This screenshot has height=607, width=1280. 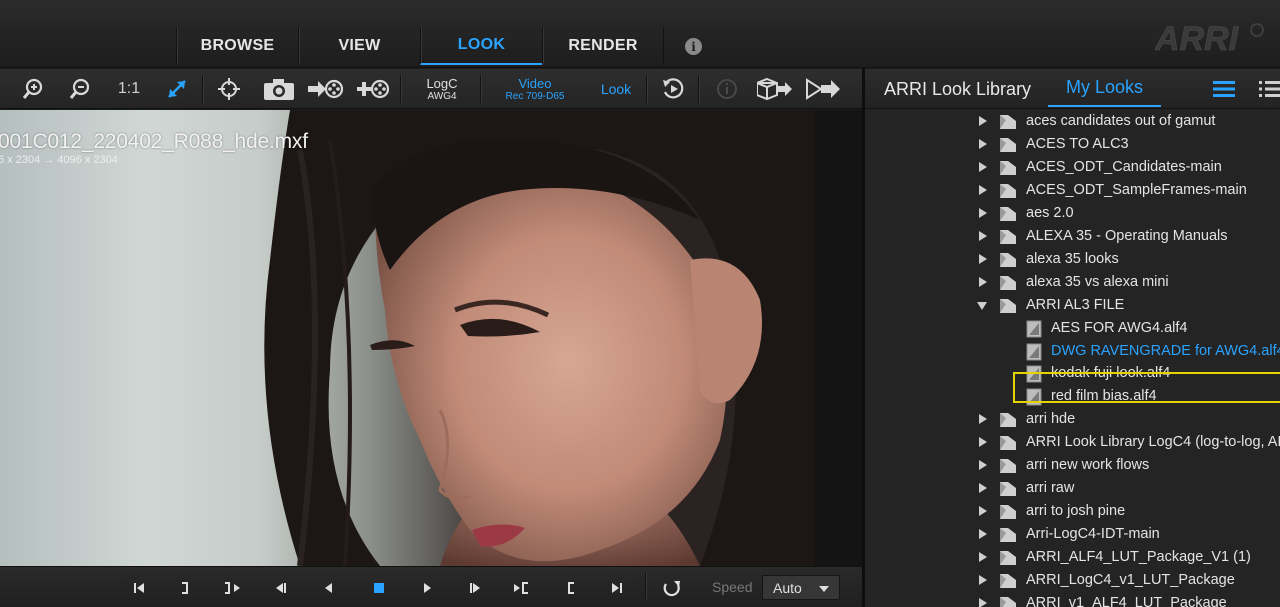 What do you see at coordinates (237, 46) in the screenshot?
I see `tab-browse: BROWSE` at bounding box center [237, 46].